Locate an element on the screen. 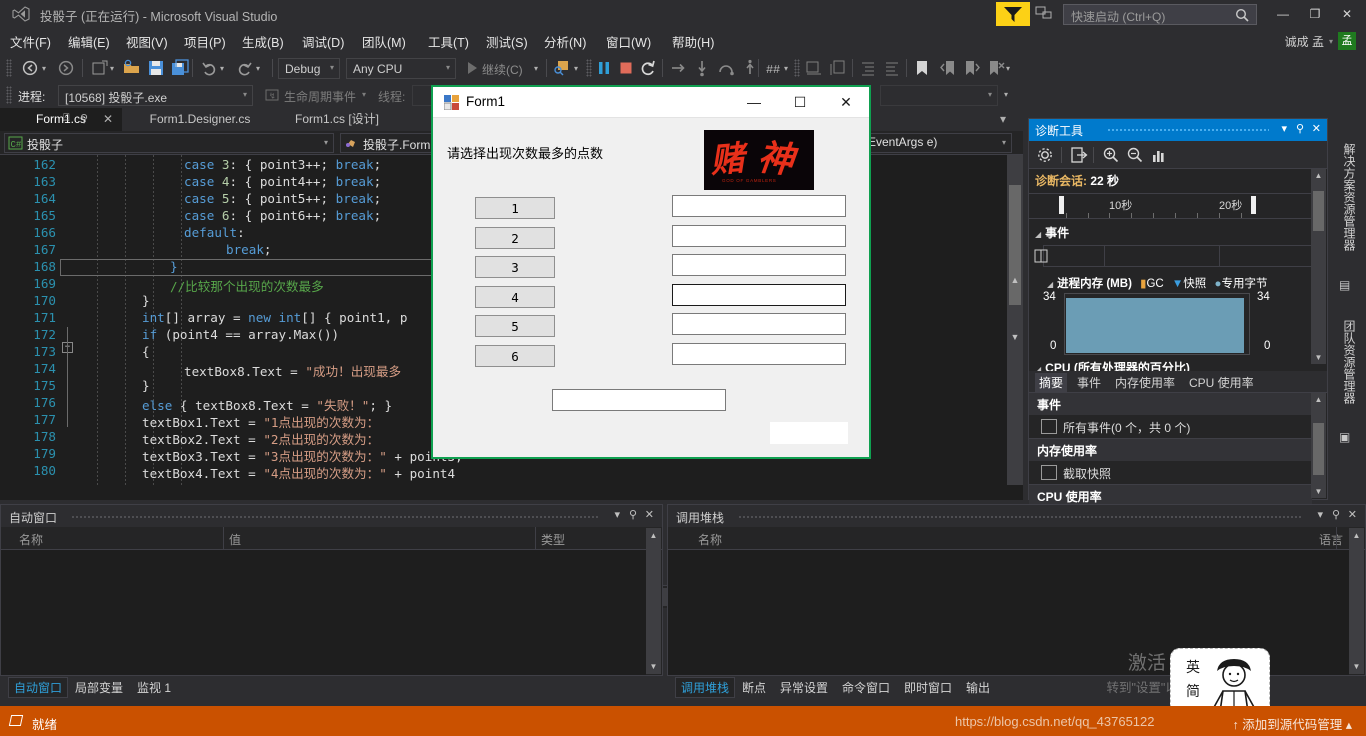 This screenshot has width=1366, height=736. frame-combo-2: ▾ is located at coordinates (939, 95).